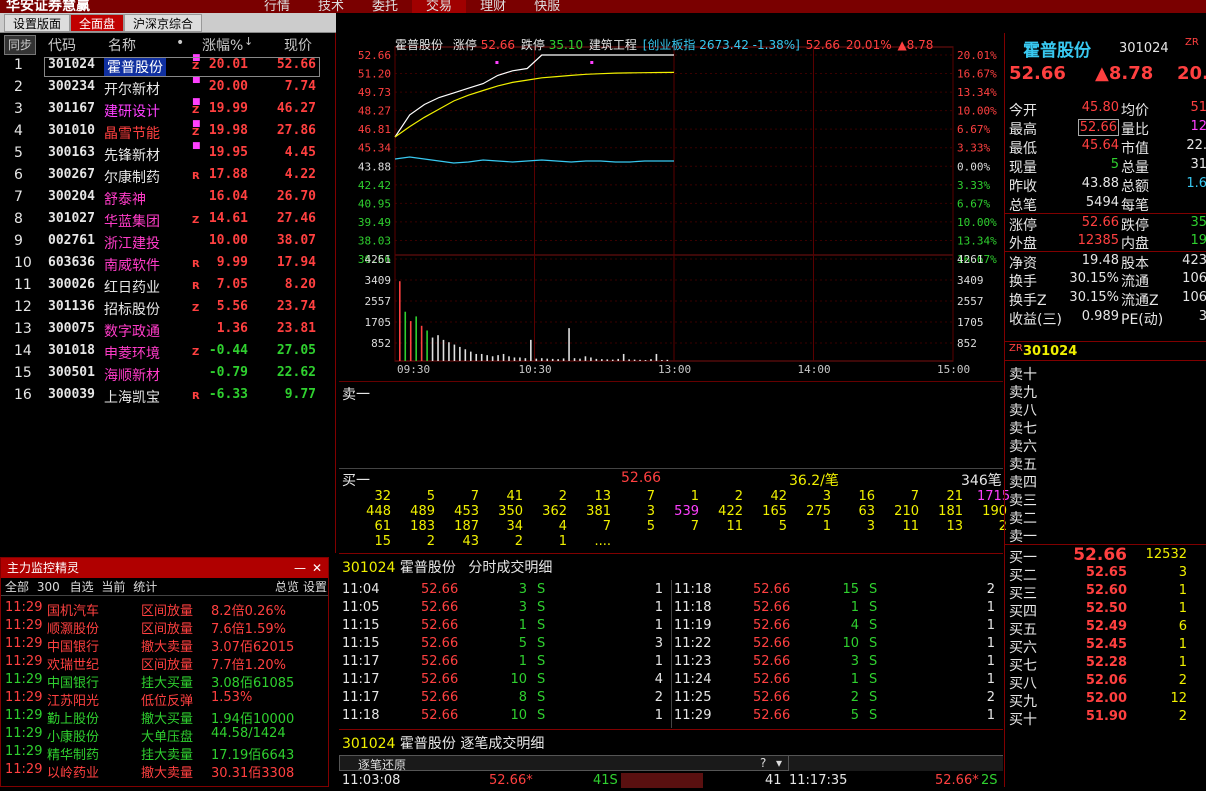  What do you see at coordinates (493, 6) in the screenshot?
I see `menu-item-4: 理财` at bounding box center [493, 6].